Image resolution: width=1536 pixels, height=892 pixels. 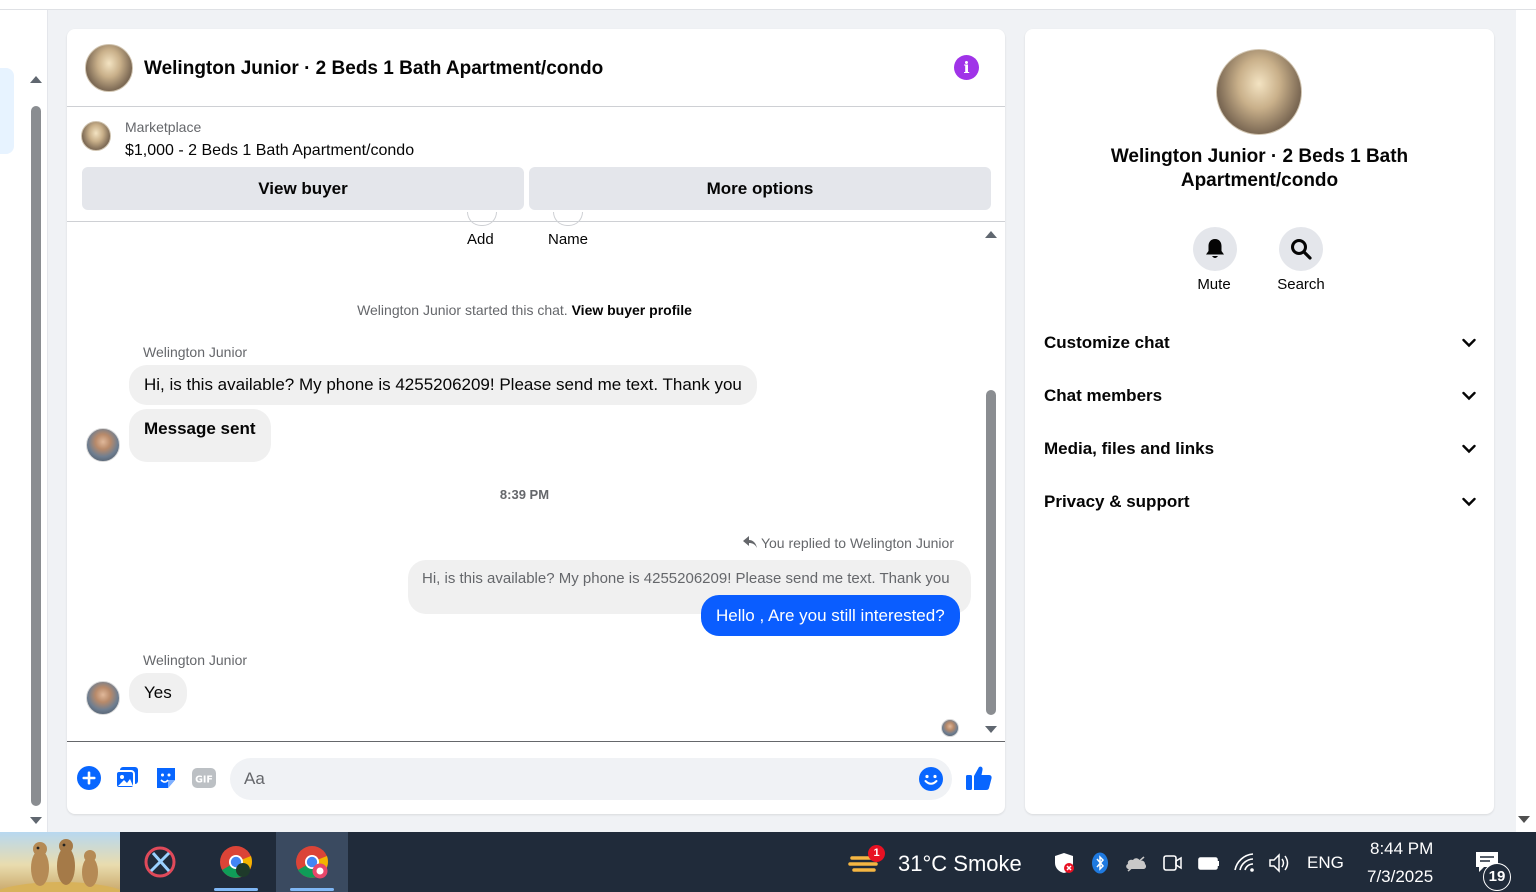 I want to click on accordion-label: Customize chat, so click(x=1107, y=342).